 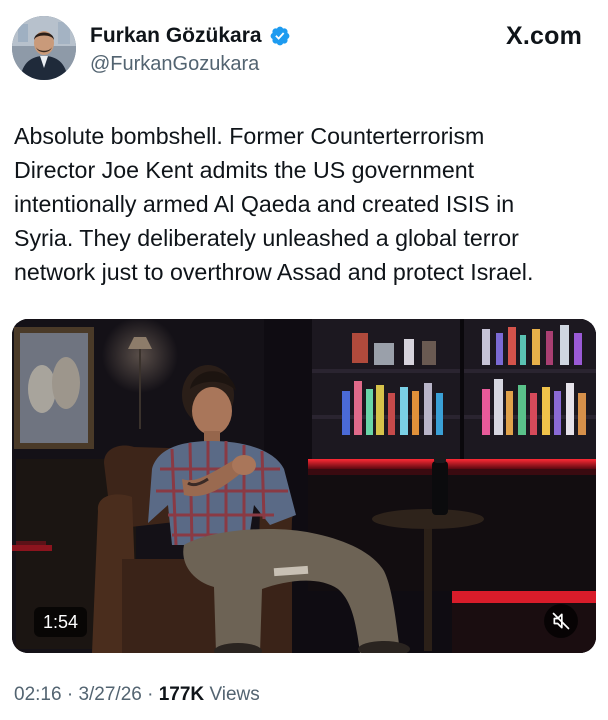 I want to click on mute-button, so click(x=561, y=621).